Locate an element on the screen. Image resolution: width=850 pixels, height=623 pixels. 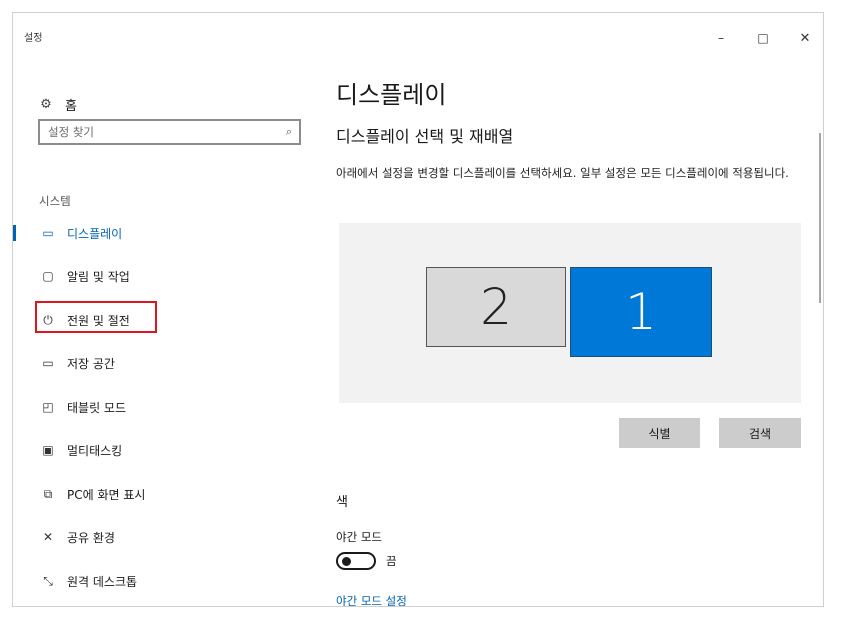
notification-icon: ▢ is located at coordinates (48, 276).